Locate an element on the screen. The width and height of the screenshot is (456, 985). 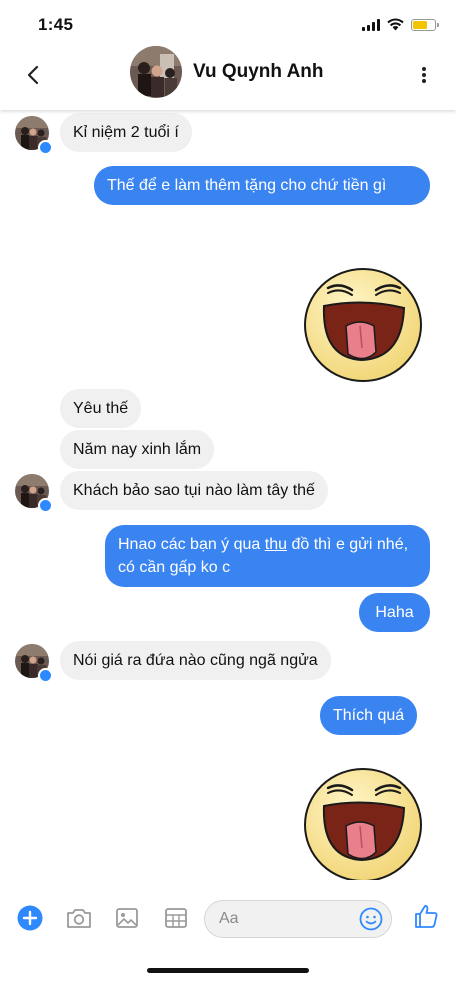
chevron-left-icon is located at coordinates (33, 75).